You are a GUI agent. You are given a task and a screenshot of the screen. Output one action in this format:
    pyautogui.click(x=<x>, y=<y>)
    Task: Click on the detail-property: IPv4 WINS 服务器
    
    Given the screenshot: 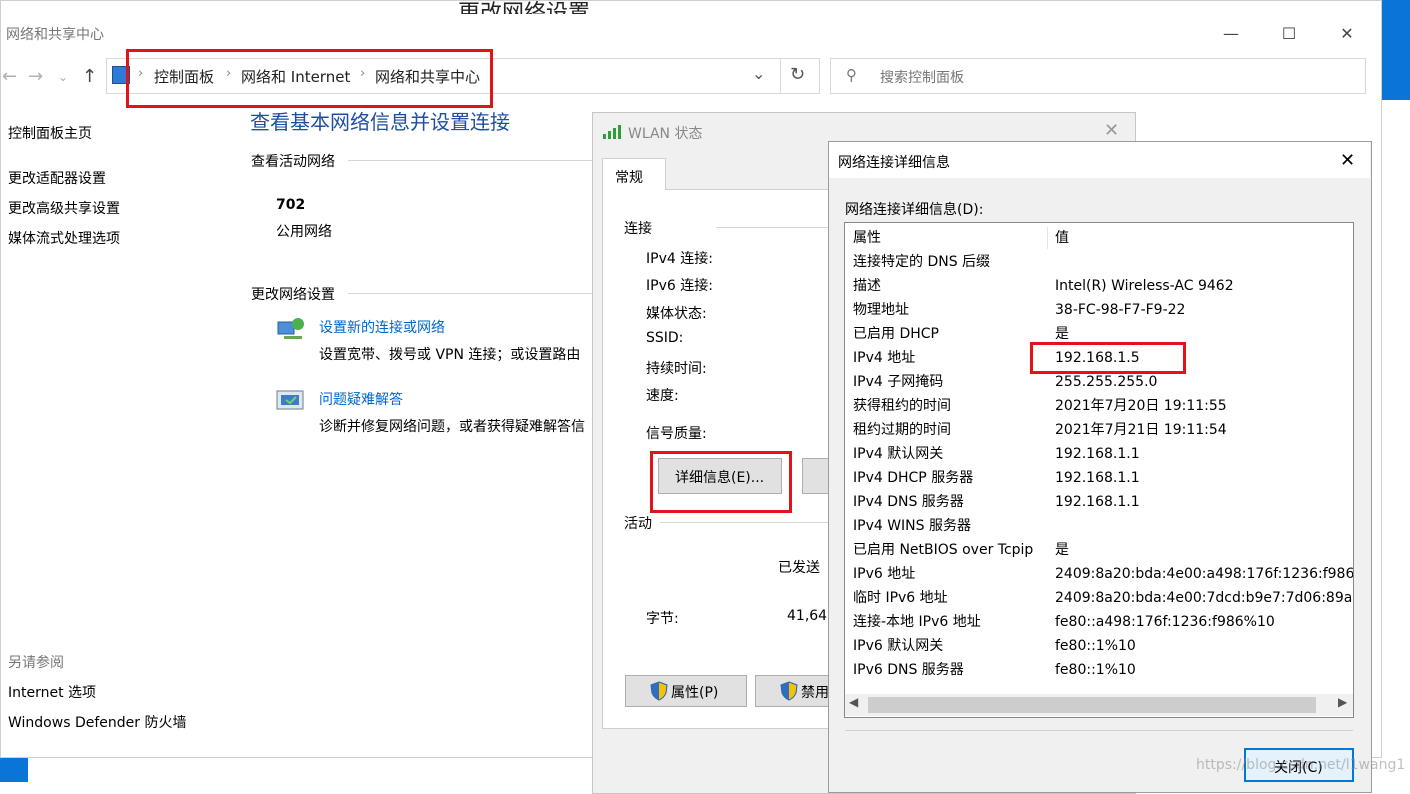 What is the action you would take?
    pyautogui.click(x=912, y=526)
    